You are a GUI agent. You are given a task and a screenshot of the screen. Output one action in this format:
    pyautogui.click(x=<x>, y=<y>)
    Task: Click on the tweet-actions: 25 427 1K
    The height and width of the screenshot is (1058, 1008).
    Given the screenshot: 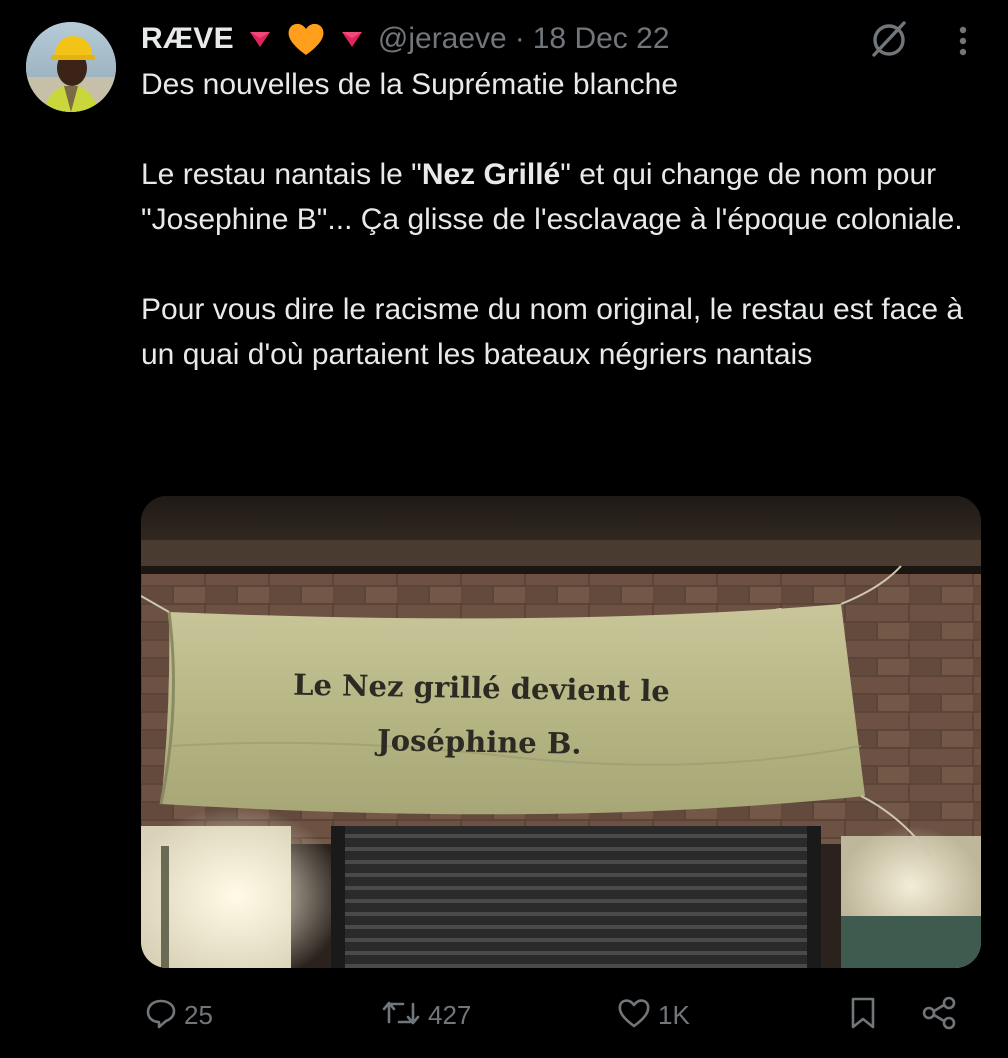 What is the action you would take?
    pyautogui.click(x=504, y=1015)
    